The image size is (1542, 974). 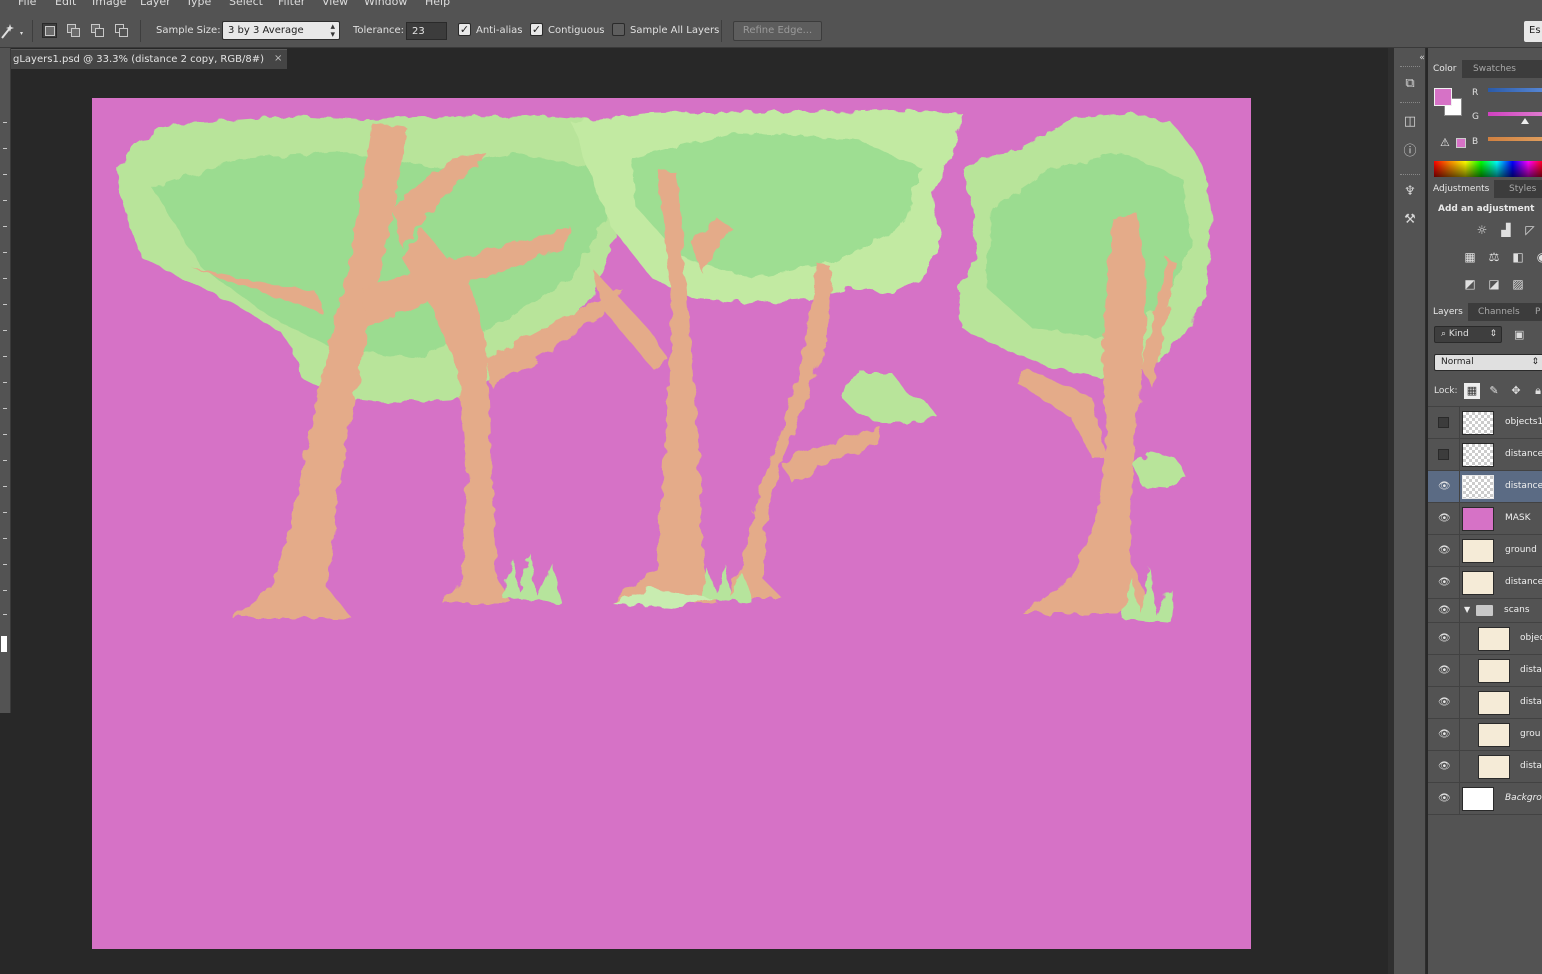 What do you see at coordinates (426, 31) in the screenshot?
I see `tolerance-input: 23` at bounding box center [426, 31].